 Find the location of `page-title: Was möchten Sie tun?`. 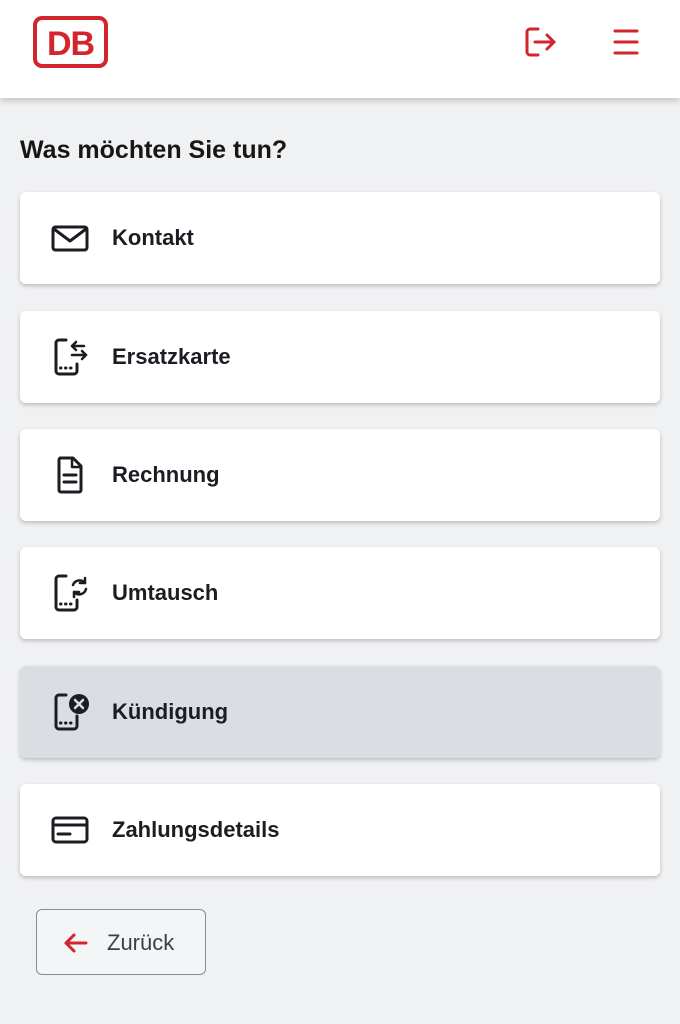

page-title: Was möchten Sie tun? is located at coordinates (154, 150).